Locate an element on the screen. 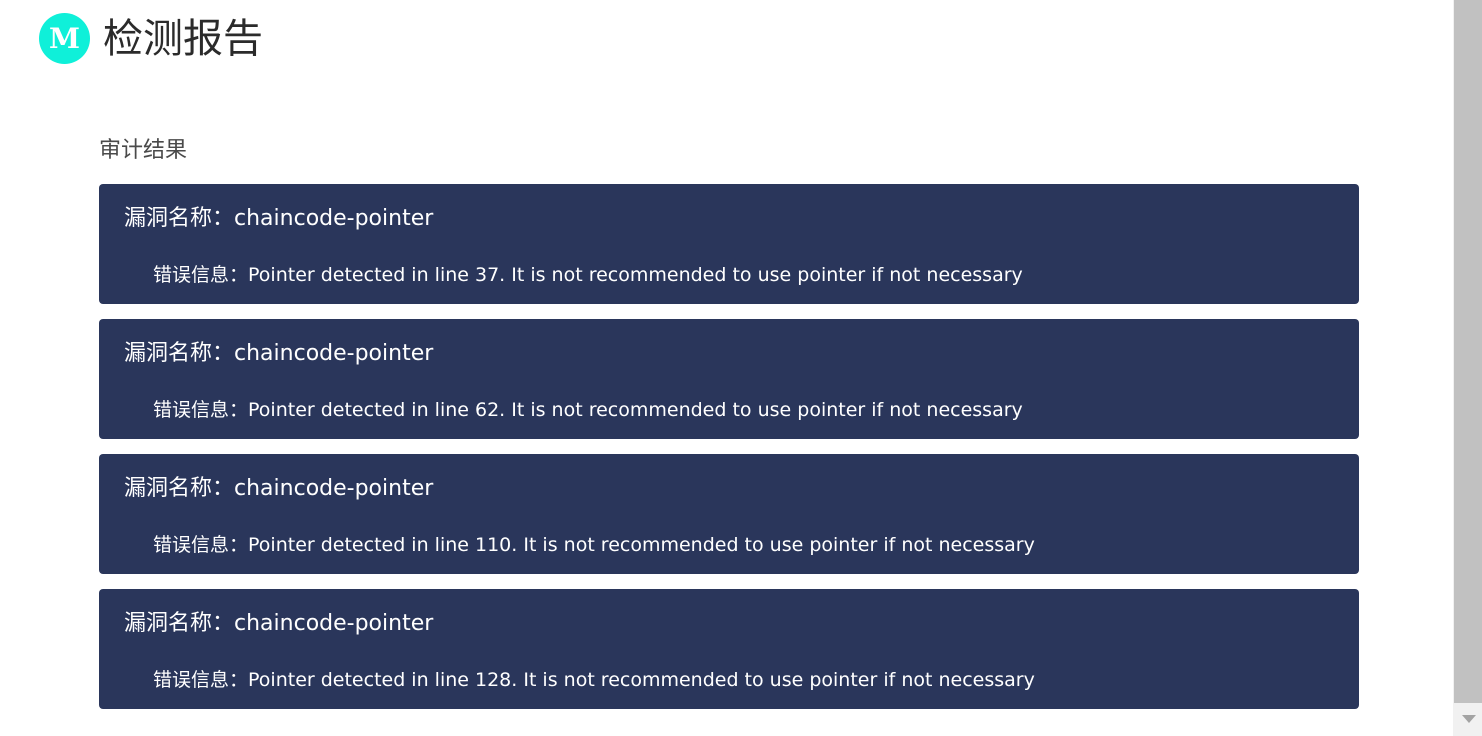  page-title: 检测报告 is located at coordinates (183, 38).